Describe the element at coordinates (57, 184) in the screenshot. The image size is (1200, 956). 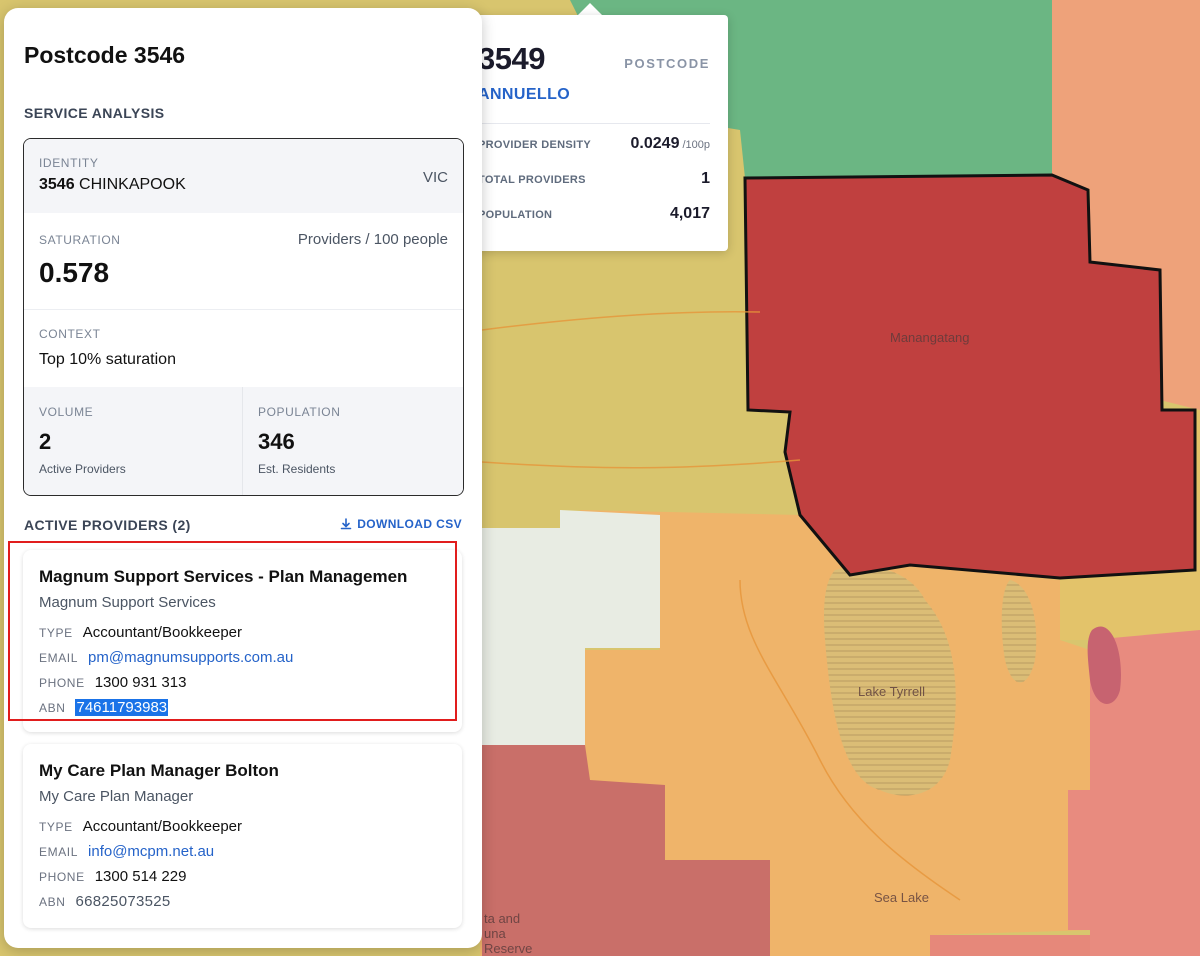
I see `identity-postcode: 3546` at that location.